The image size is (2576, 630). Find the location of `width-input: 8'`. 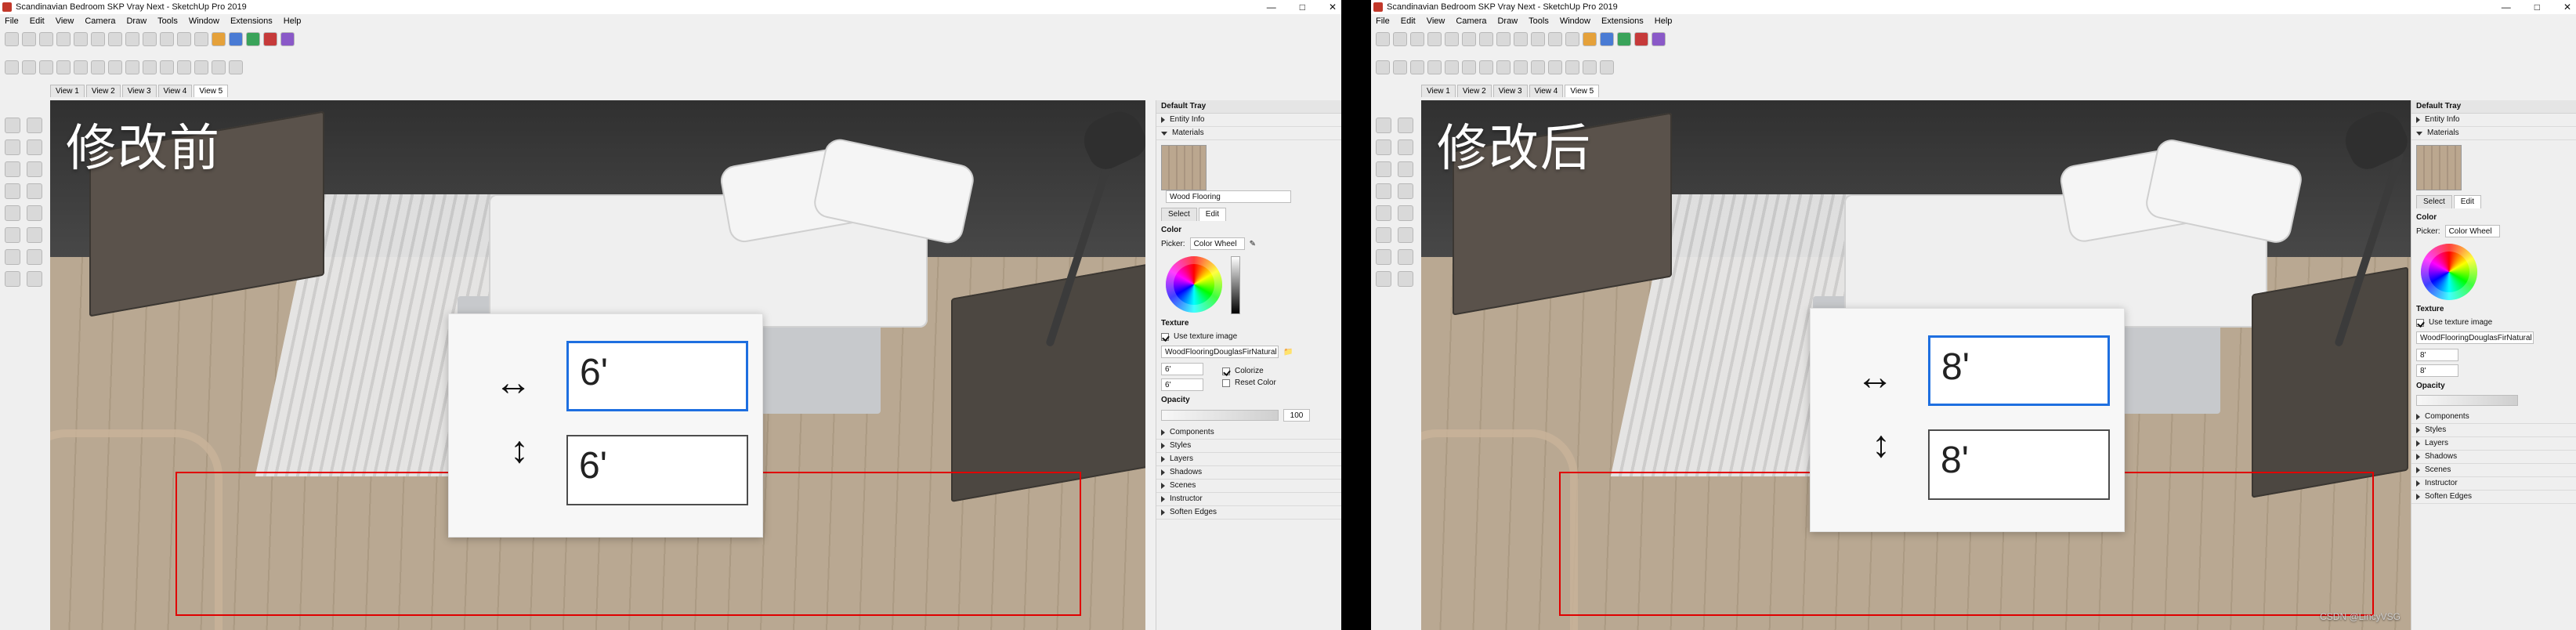

width-input: 8' is located at coordinates (2019, 370).